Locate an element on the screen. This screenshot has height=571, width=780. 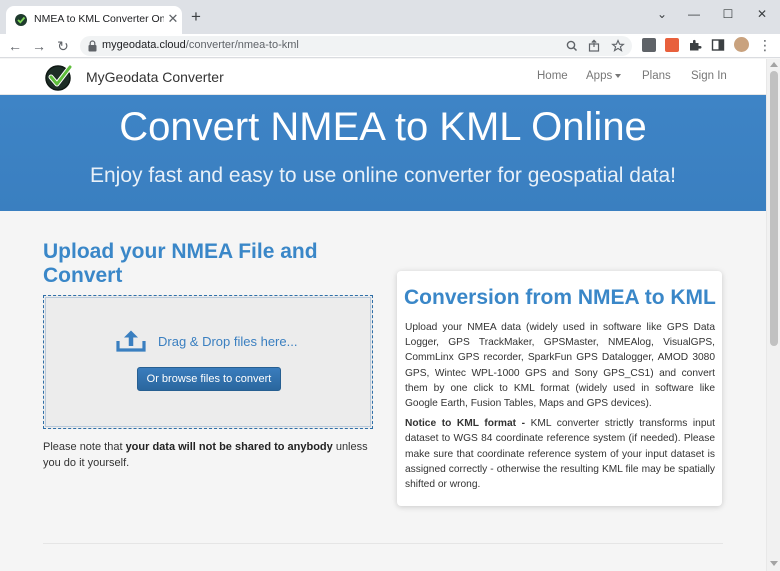
browser-titlebar: NMEA to KML Converter Online ✕ + ⌄ — ☐ ✕ is located at coordinates (390, 17).